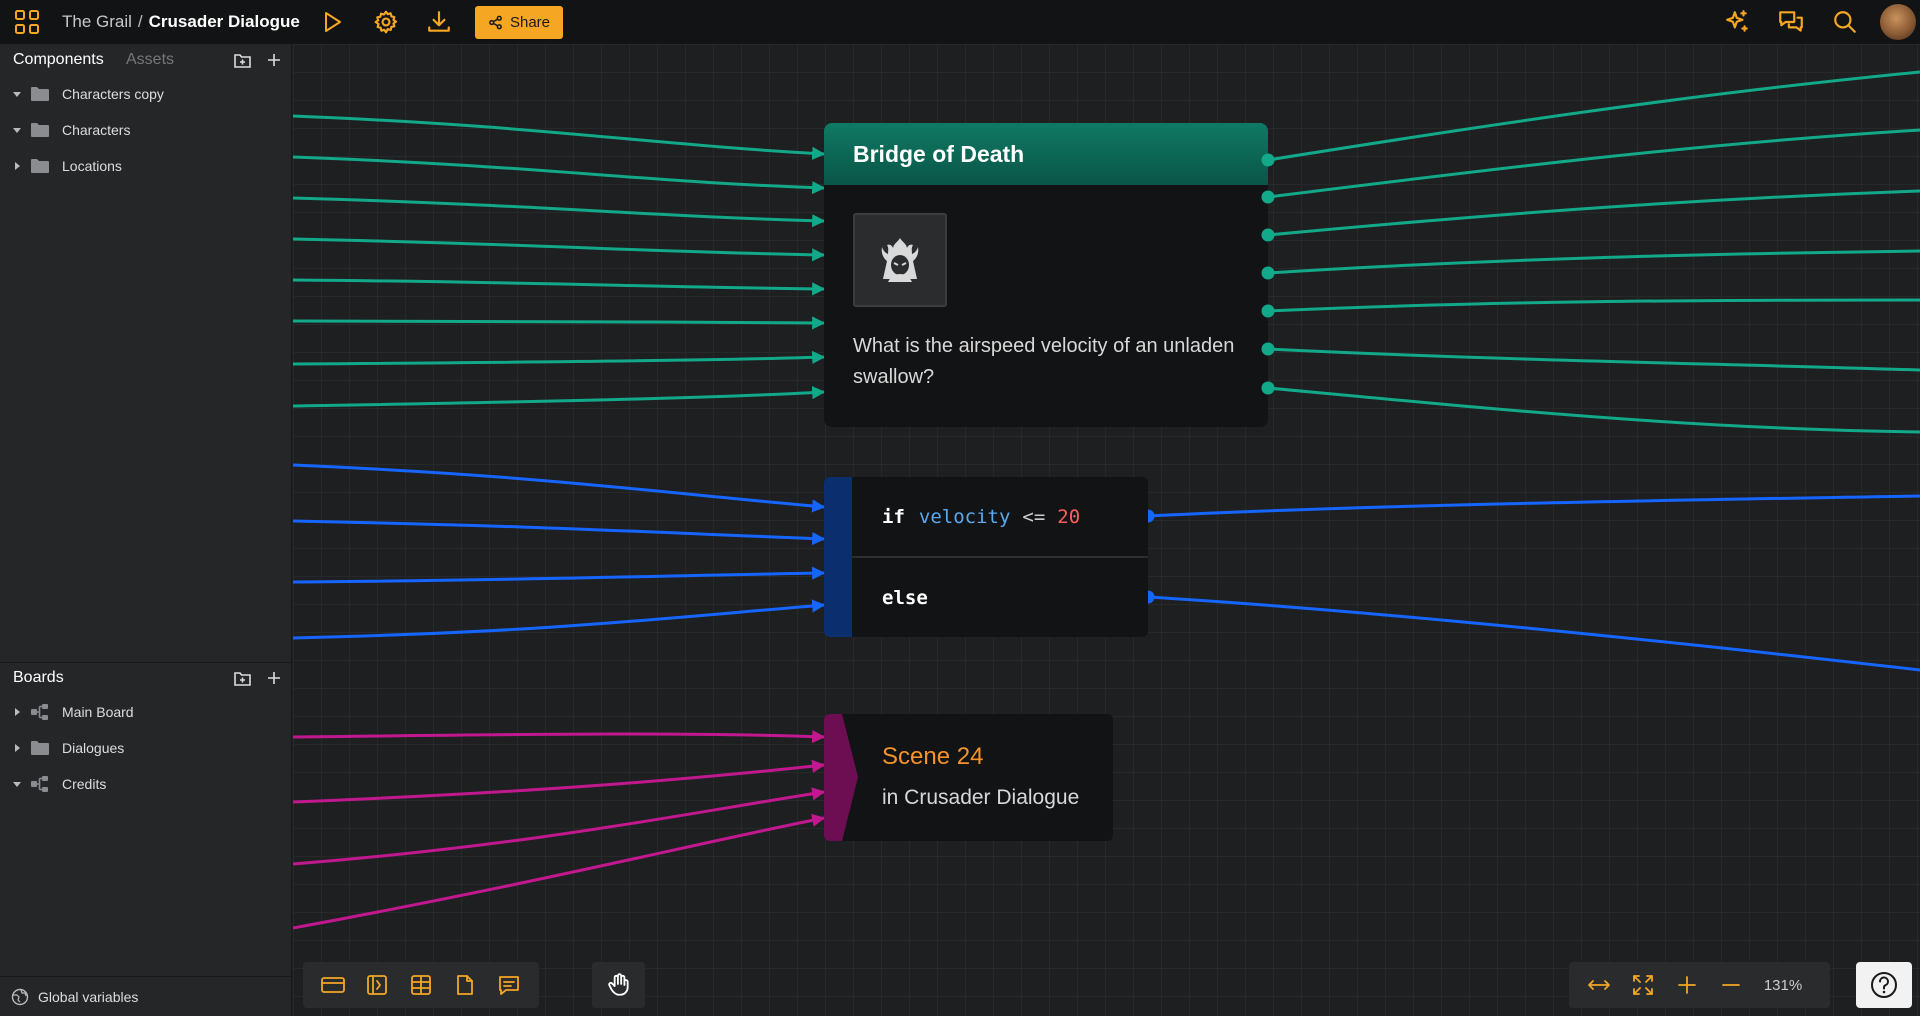 This screenshot has width=1920, height=1016. What do you see at coordinates (838, 557) in the screenshot?
I see `condition-node-bar` at bounding box center [838, 557].